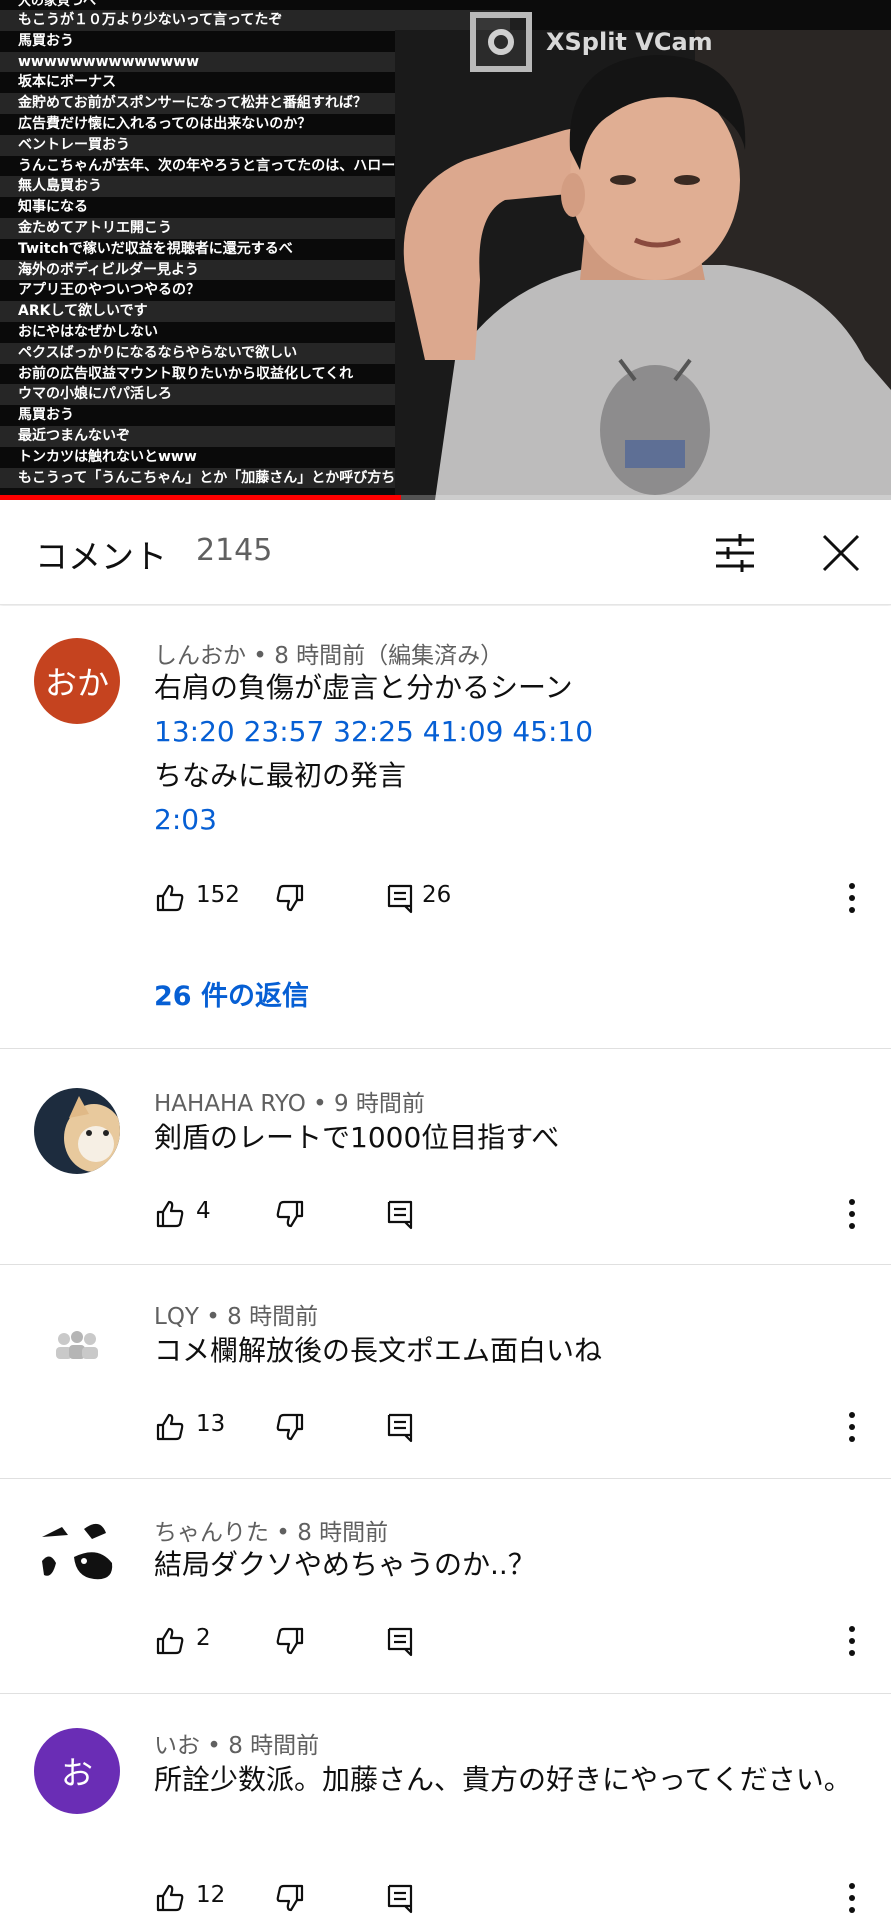 Image resolution: width=891 pixels, height=1920 pixels. Describe the element at coordinates (504, 1214) in the screenshot. I see `comment-actions: 4` at that location.